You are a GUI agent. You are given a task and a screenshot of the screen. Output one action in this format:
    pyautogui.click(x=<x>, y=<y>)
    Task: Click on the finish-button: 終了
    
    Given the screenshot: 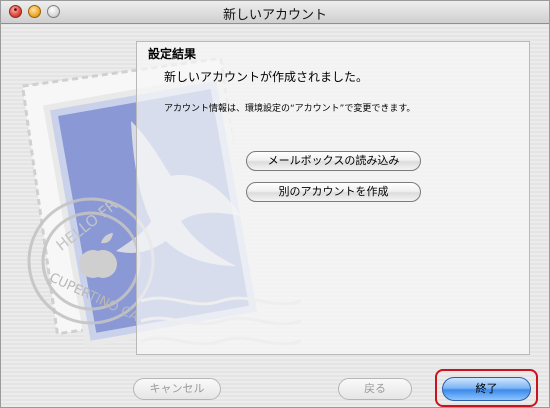 What is the action you would take?
    pyautogui.click(x=486, y=389)
    